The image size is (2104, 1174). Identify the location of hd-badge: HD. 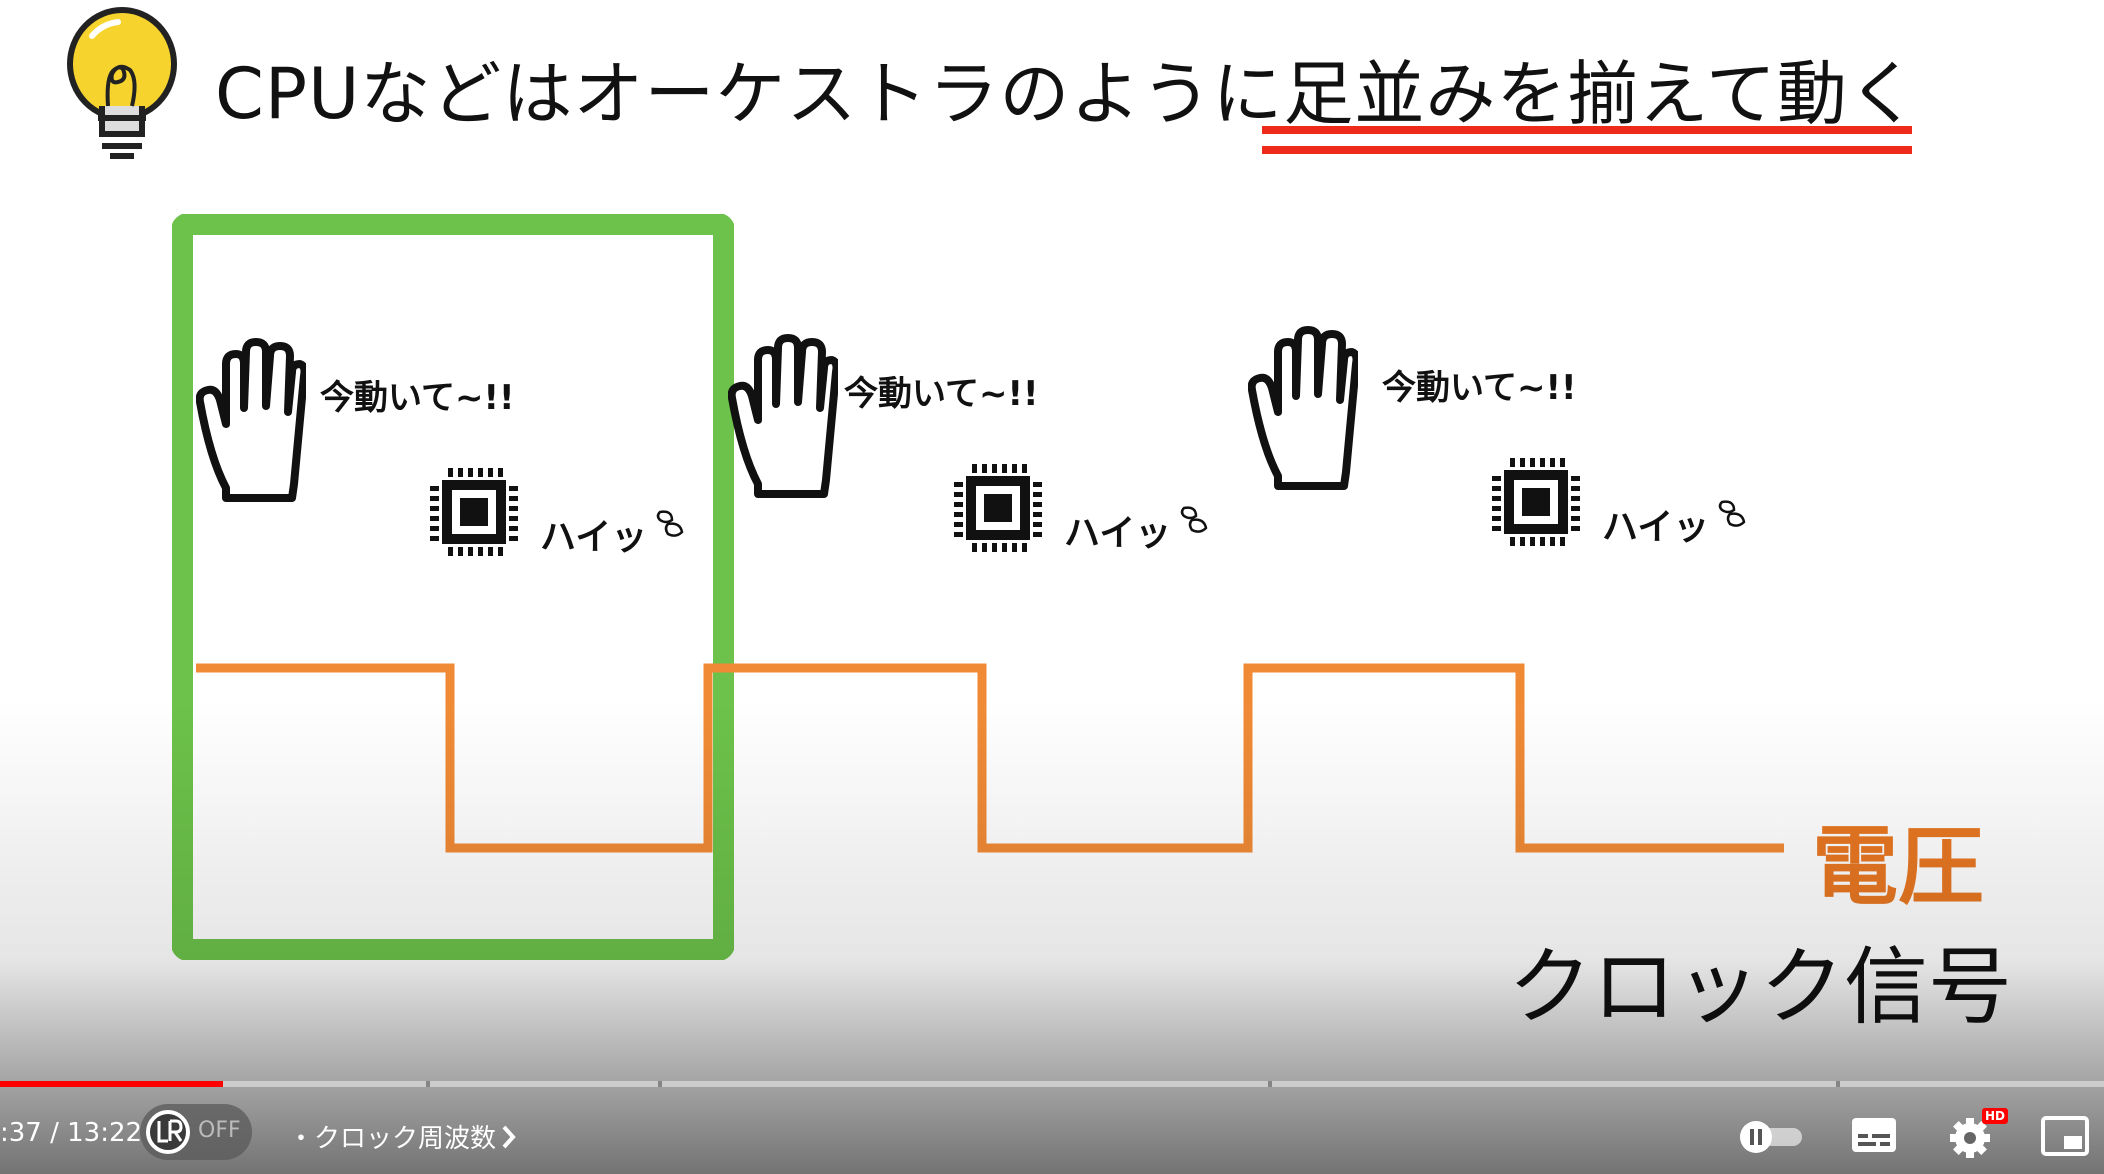
(1995, 1116).